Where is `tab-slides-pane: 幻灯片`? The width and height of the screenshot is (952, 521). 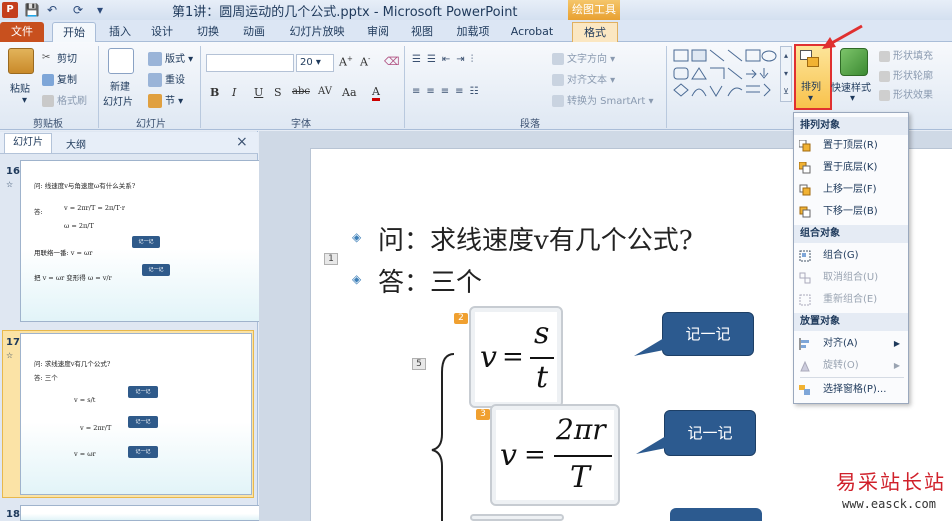
tab-slides-pane: 幻灯片 is located at coordinates (28, 143).